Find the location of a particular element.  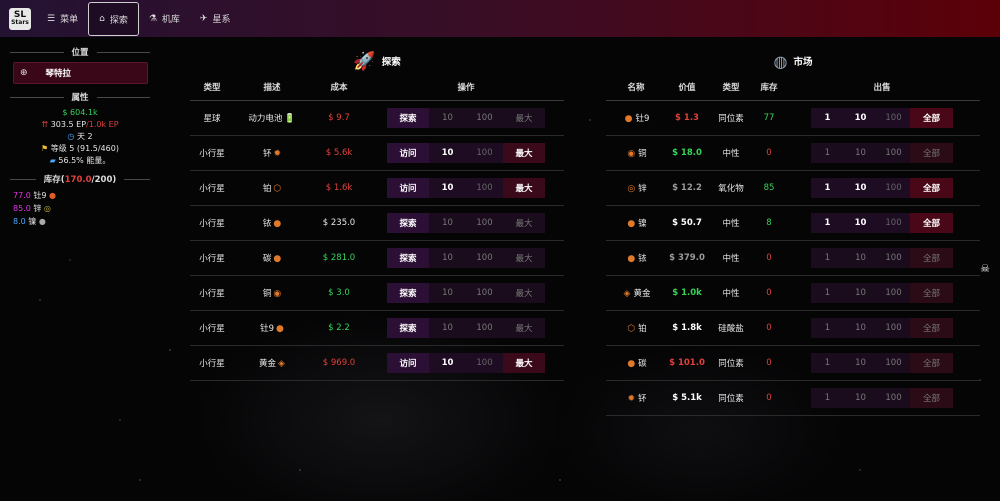

resource-icon: ● is located at coordinates (280, 328).